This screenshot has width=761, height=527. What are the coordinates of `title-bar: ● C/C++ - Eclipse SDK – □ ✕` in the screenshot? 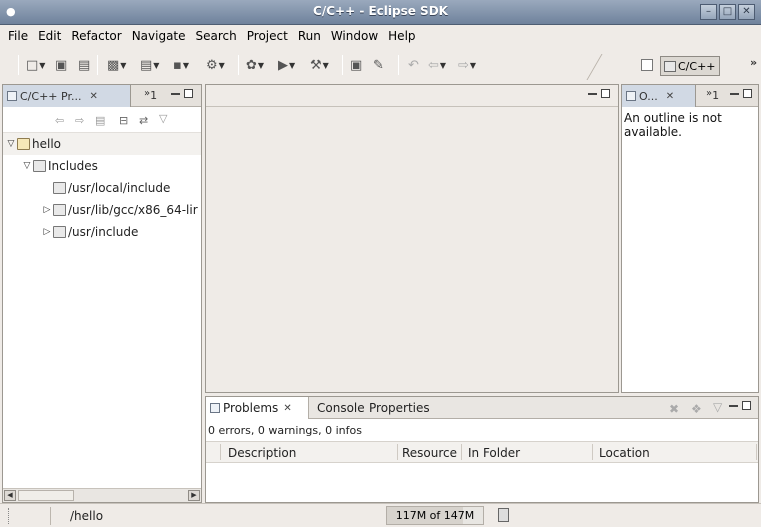 It's located at (380, 12).